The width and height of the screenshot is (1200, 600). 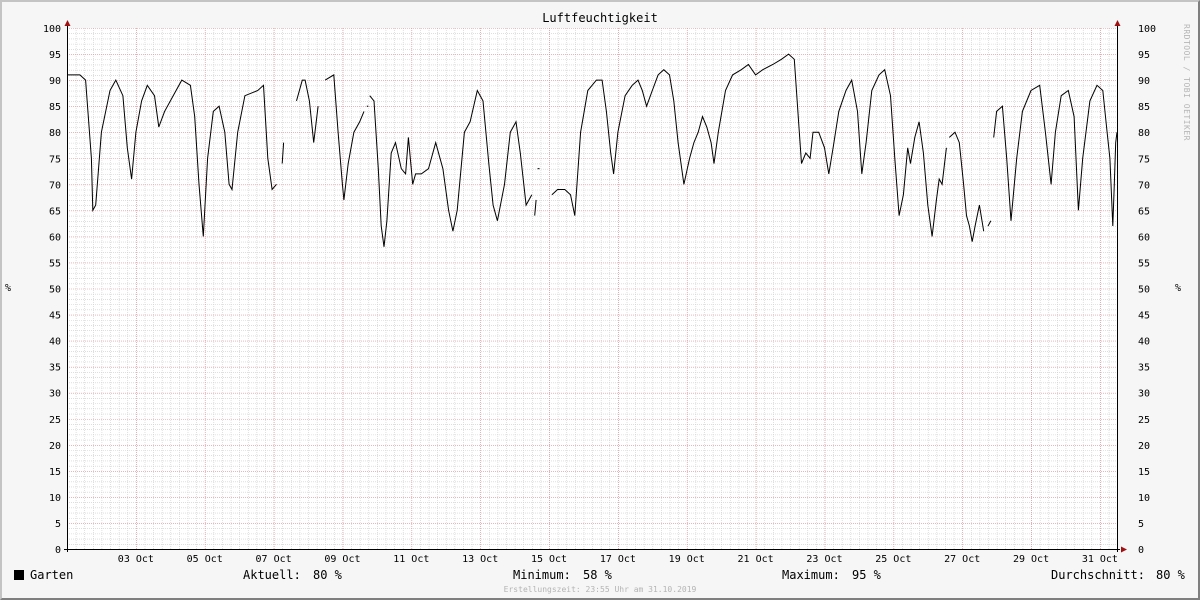 What do you see at coordinates (1144, 133) in the screenshot?
I see `y-tick-label-right: 80` at bounding box center [1144, 133].